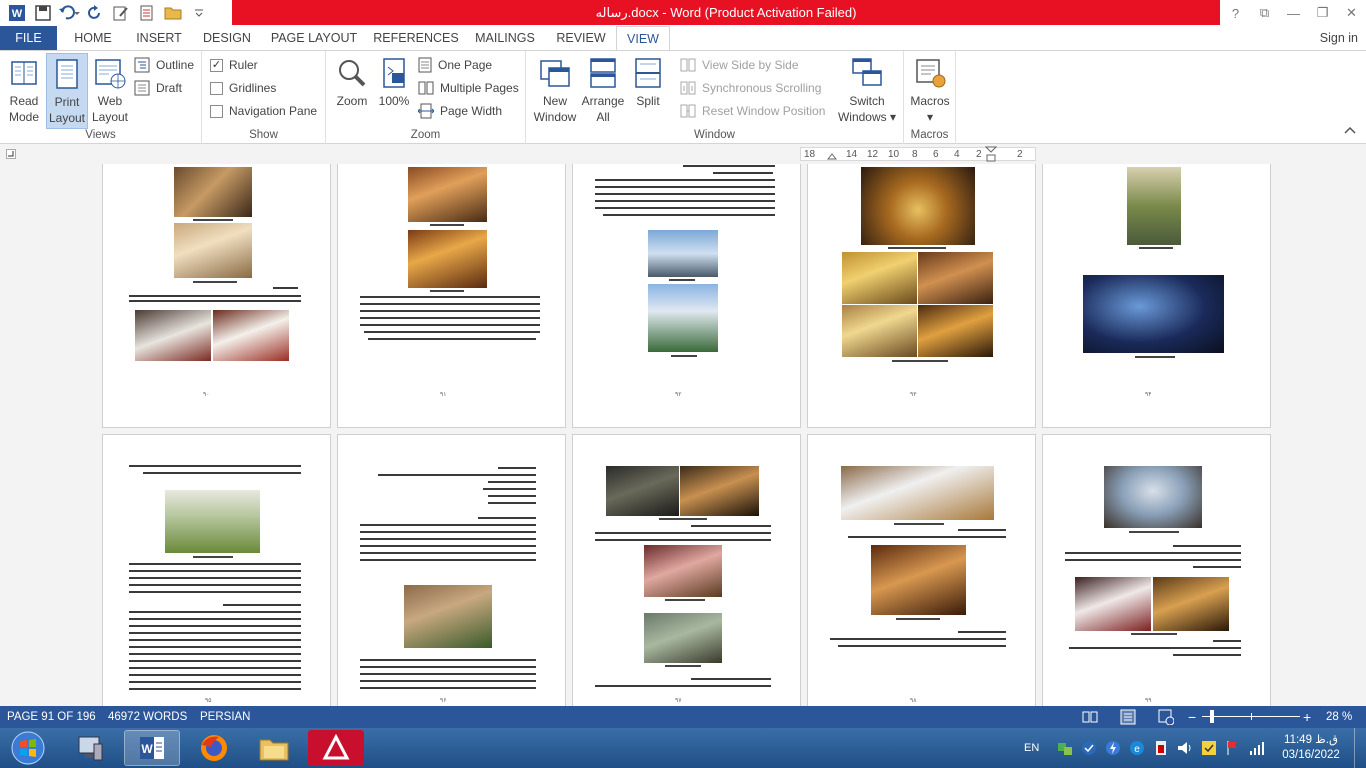 The image size is (1366, 768). What do you see at coordinates (152, 748) in the screenshot?
I see `taskbar-app-word: W` at bounding box center [152, 748].